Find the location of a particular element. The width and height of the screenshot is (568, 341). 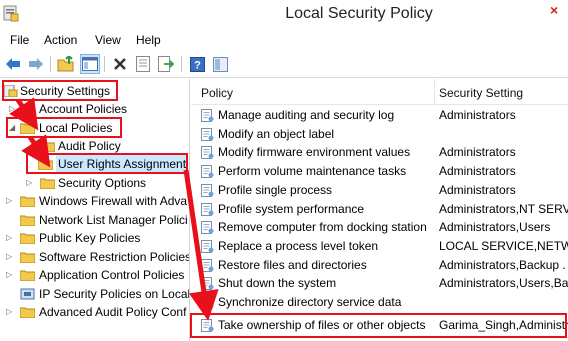

tree-item-windows-firewall: ▷ Windows Firewall with Adva is located at coordinates (94, 201).